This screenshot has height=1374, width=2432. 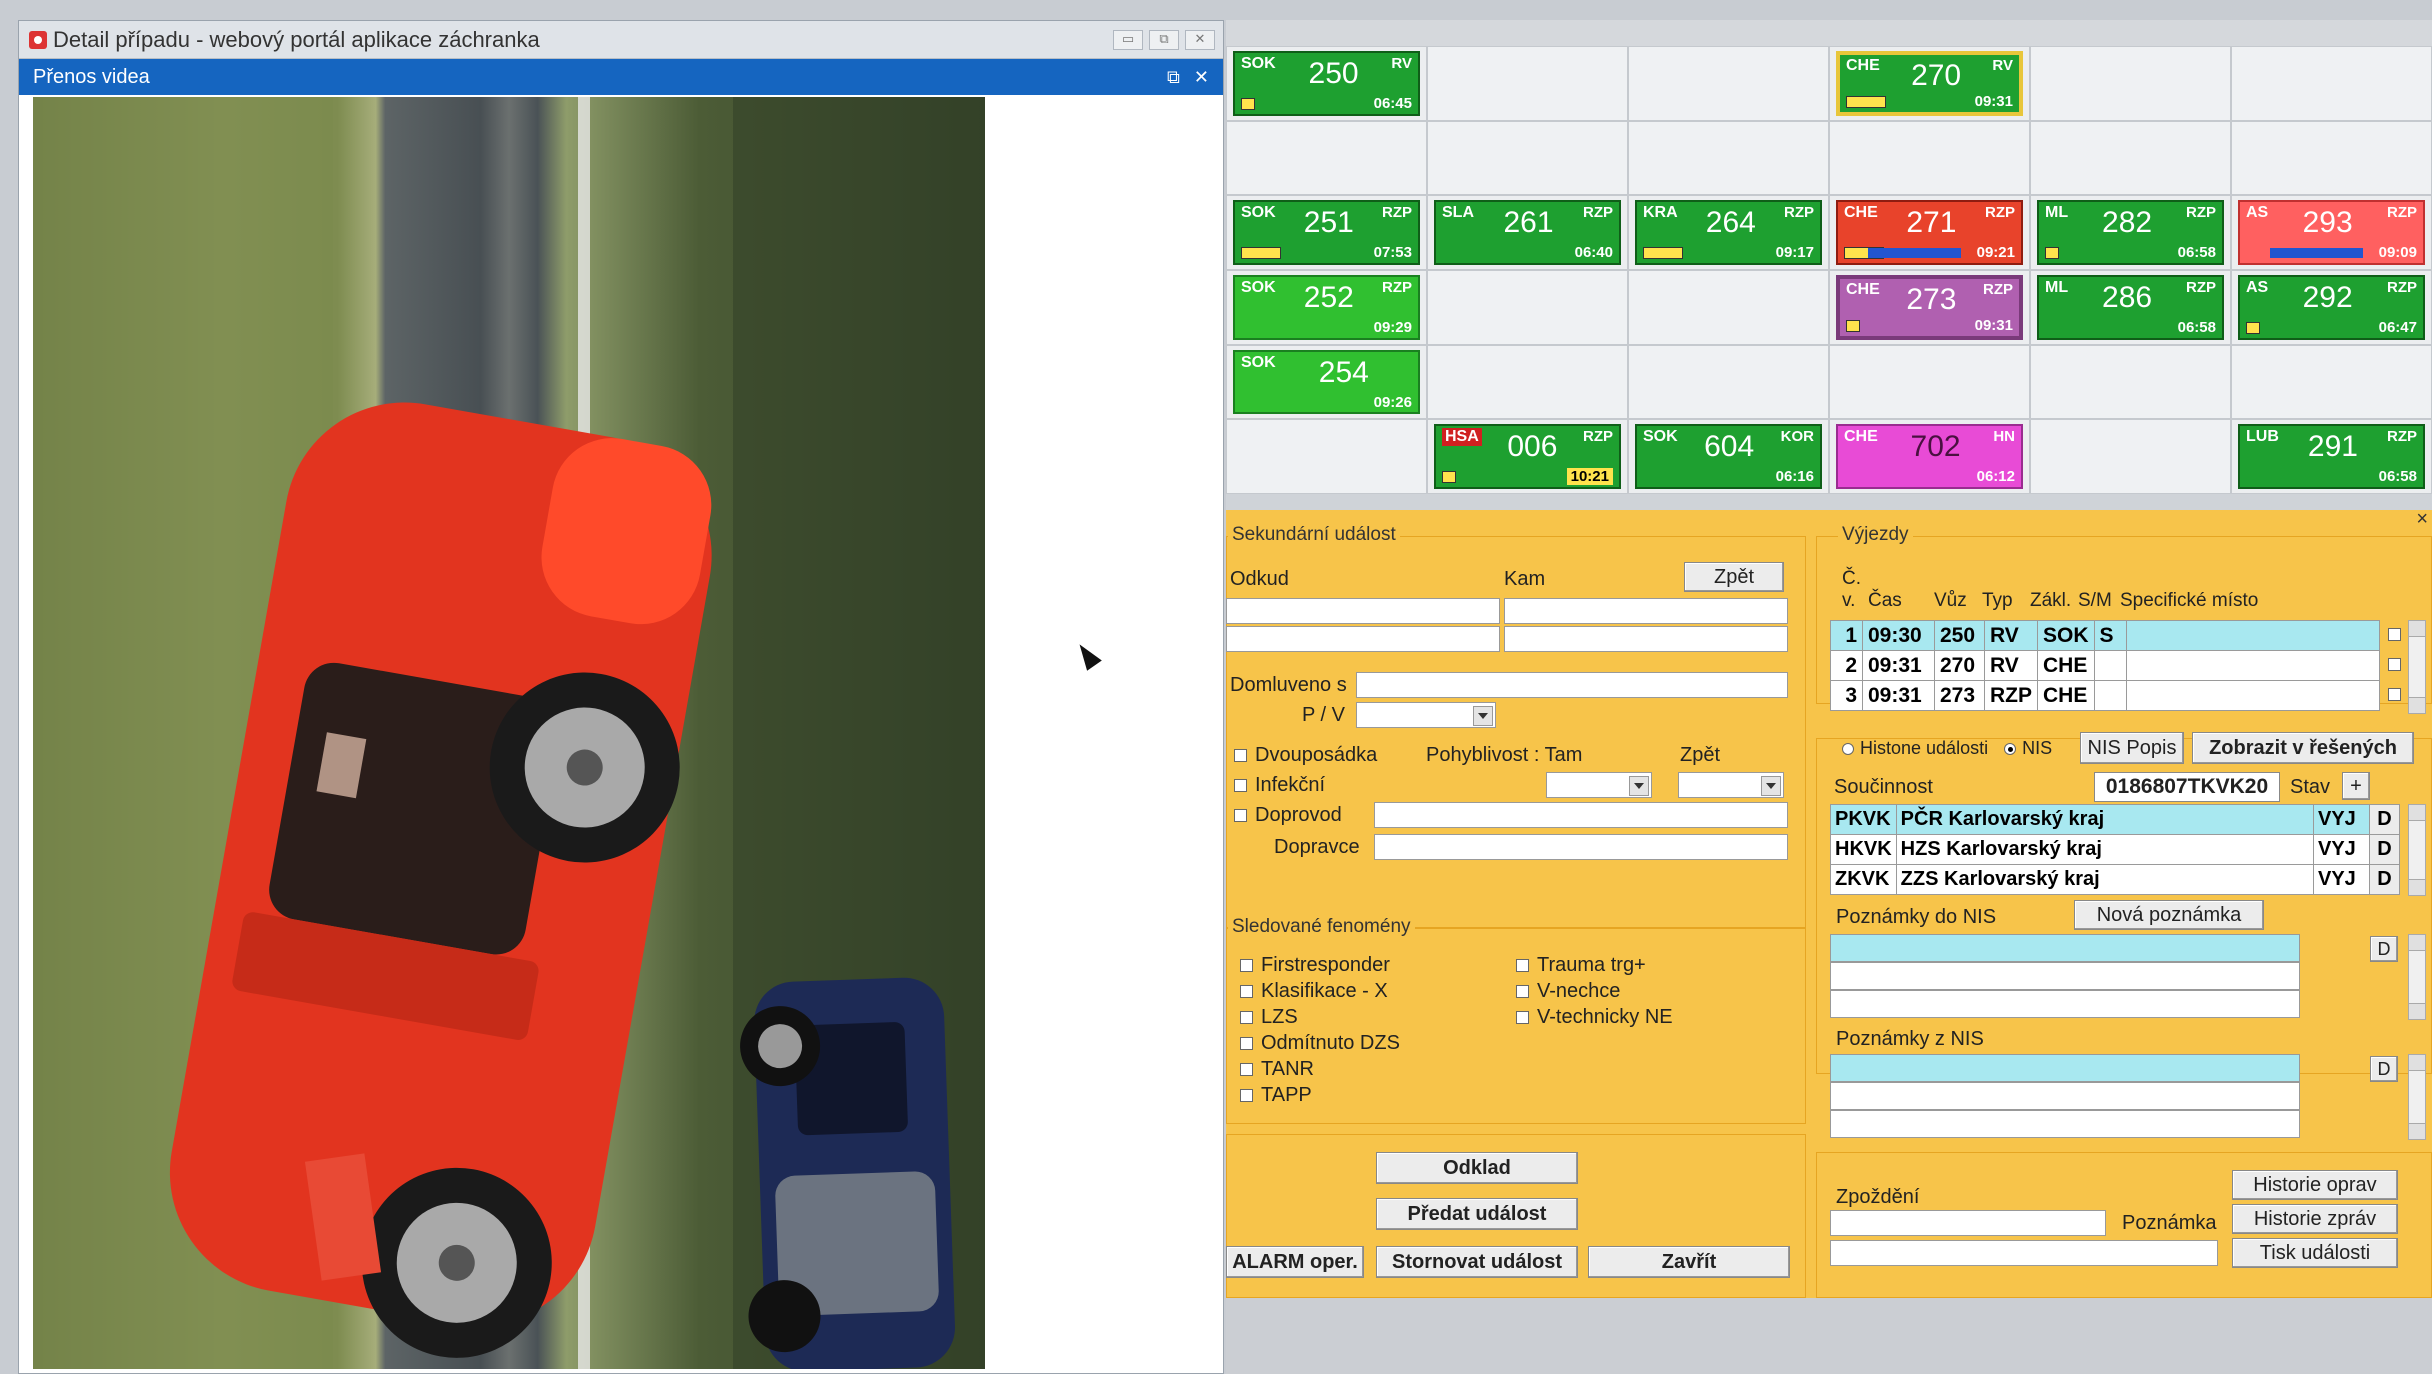 I want to click on grid-cell: CHE 273 RZP 09:31, so click(x=1929, y=307).